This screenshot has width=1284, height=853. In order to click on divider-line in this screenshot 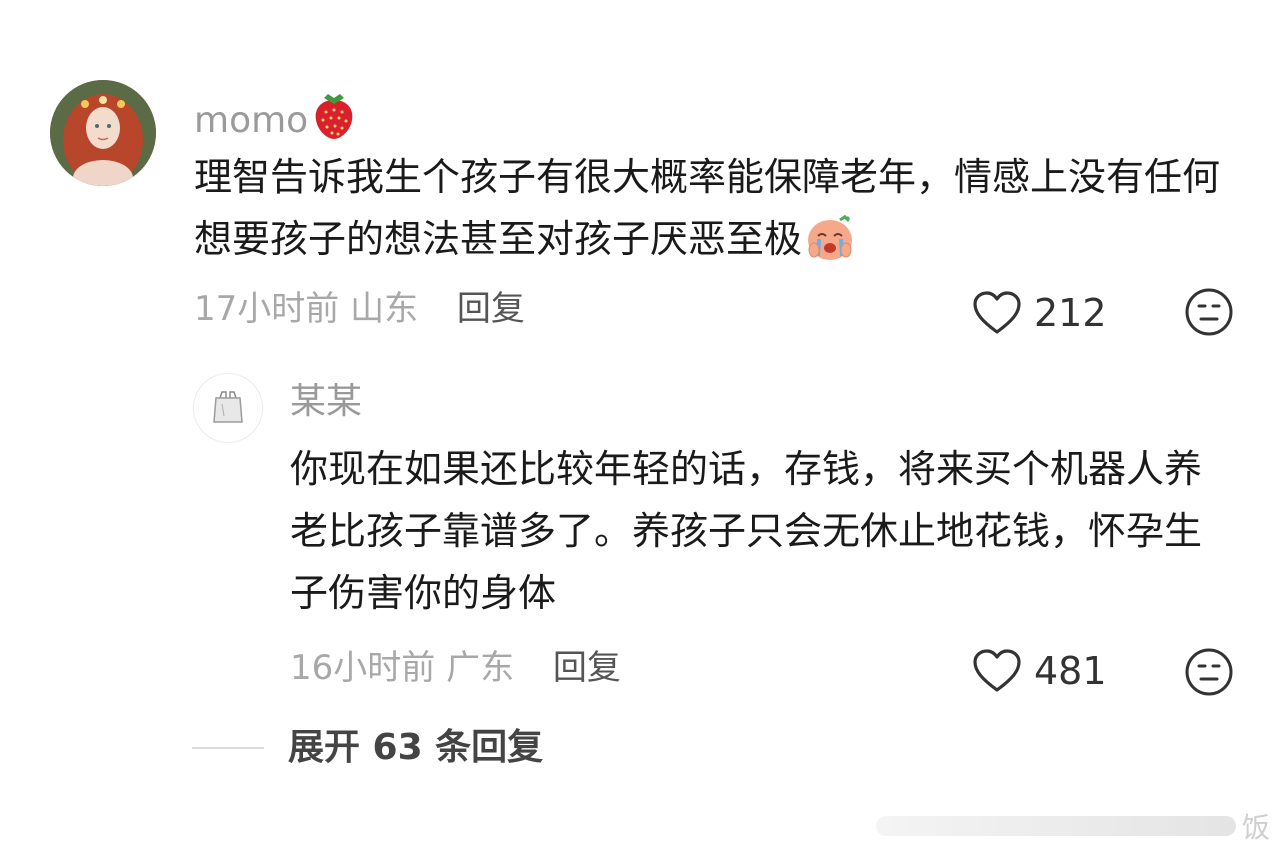, I will do `click(228, 748)`.